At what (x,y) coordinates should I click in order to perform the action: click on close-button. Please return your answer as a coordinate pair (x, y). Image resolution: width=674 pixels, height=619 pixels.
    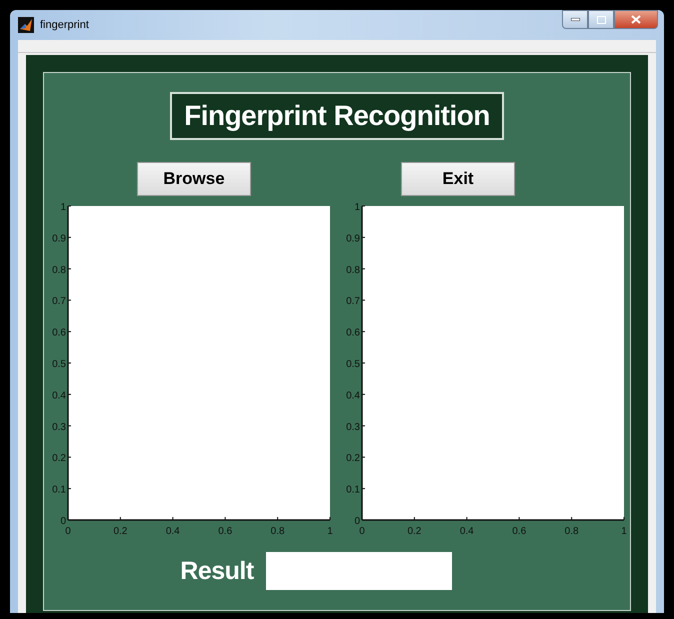
    Looking at the image, I should click on (636, 19).